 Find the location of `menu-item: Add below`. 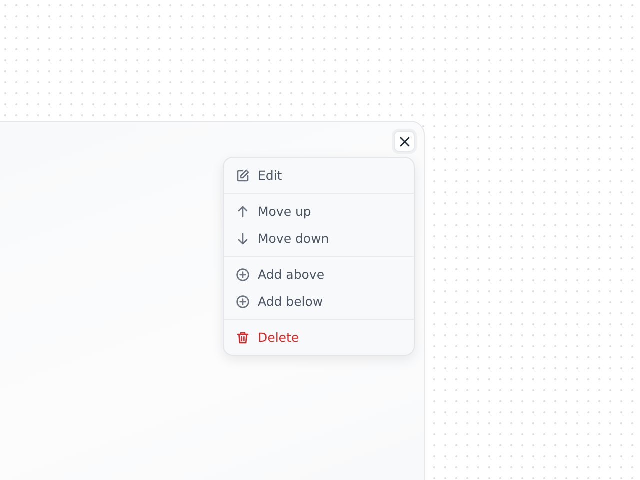

menu-item: Add below is located at coordinates (319, 301).